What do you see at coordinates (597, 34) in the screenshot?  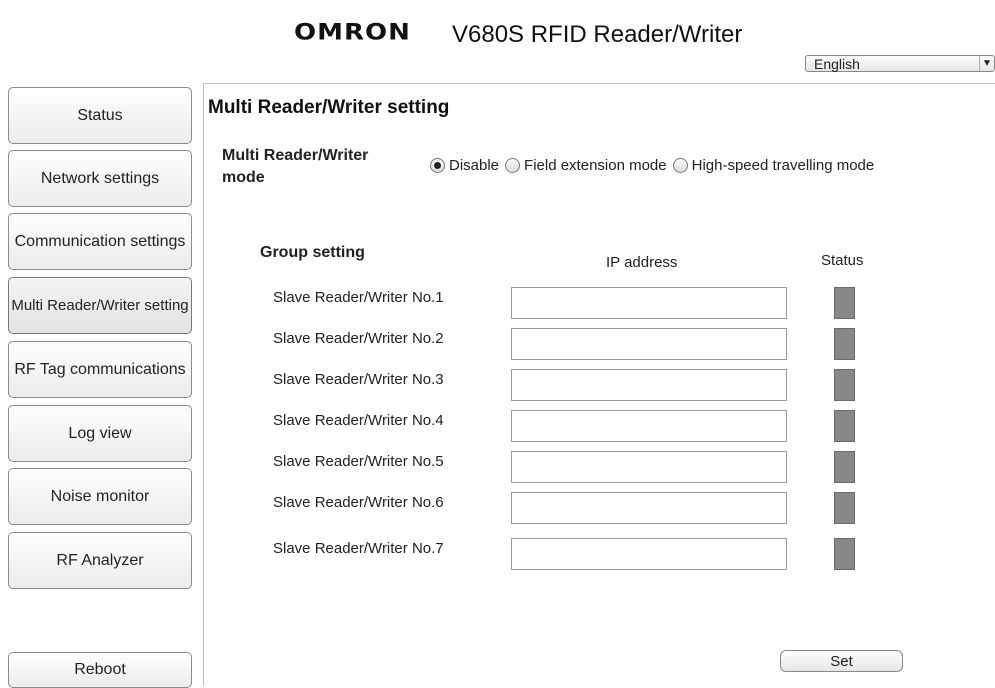 I see `product-title: V680S RFID Reader/Writer` at bounding box center [597, 34].